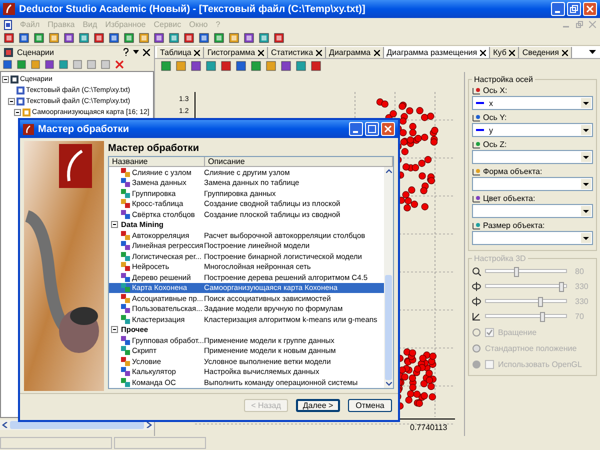  Describe the element at coordinates (389, 384) in the screenshot. I see `scroll-down-icon` at that location.